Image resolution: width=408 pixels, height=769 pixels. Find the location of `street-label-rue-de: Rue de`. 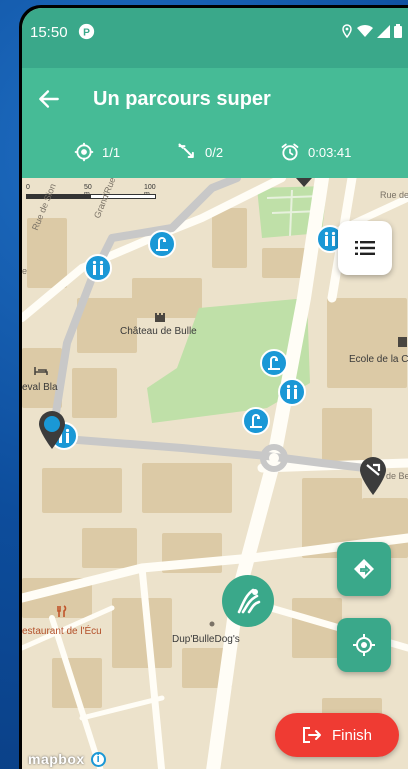

street-label-rue-de: Rue de is located at coordinates (394, 195).